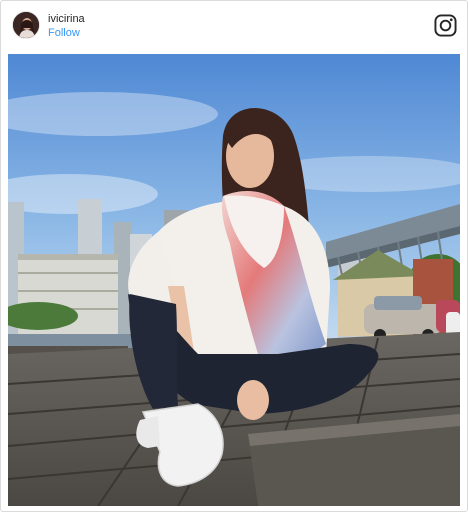 The width and height of the screenshot is (468, 512). I want to click on post-header: ivicirina Follow, so click(234, 26).